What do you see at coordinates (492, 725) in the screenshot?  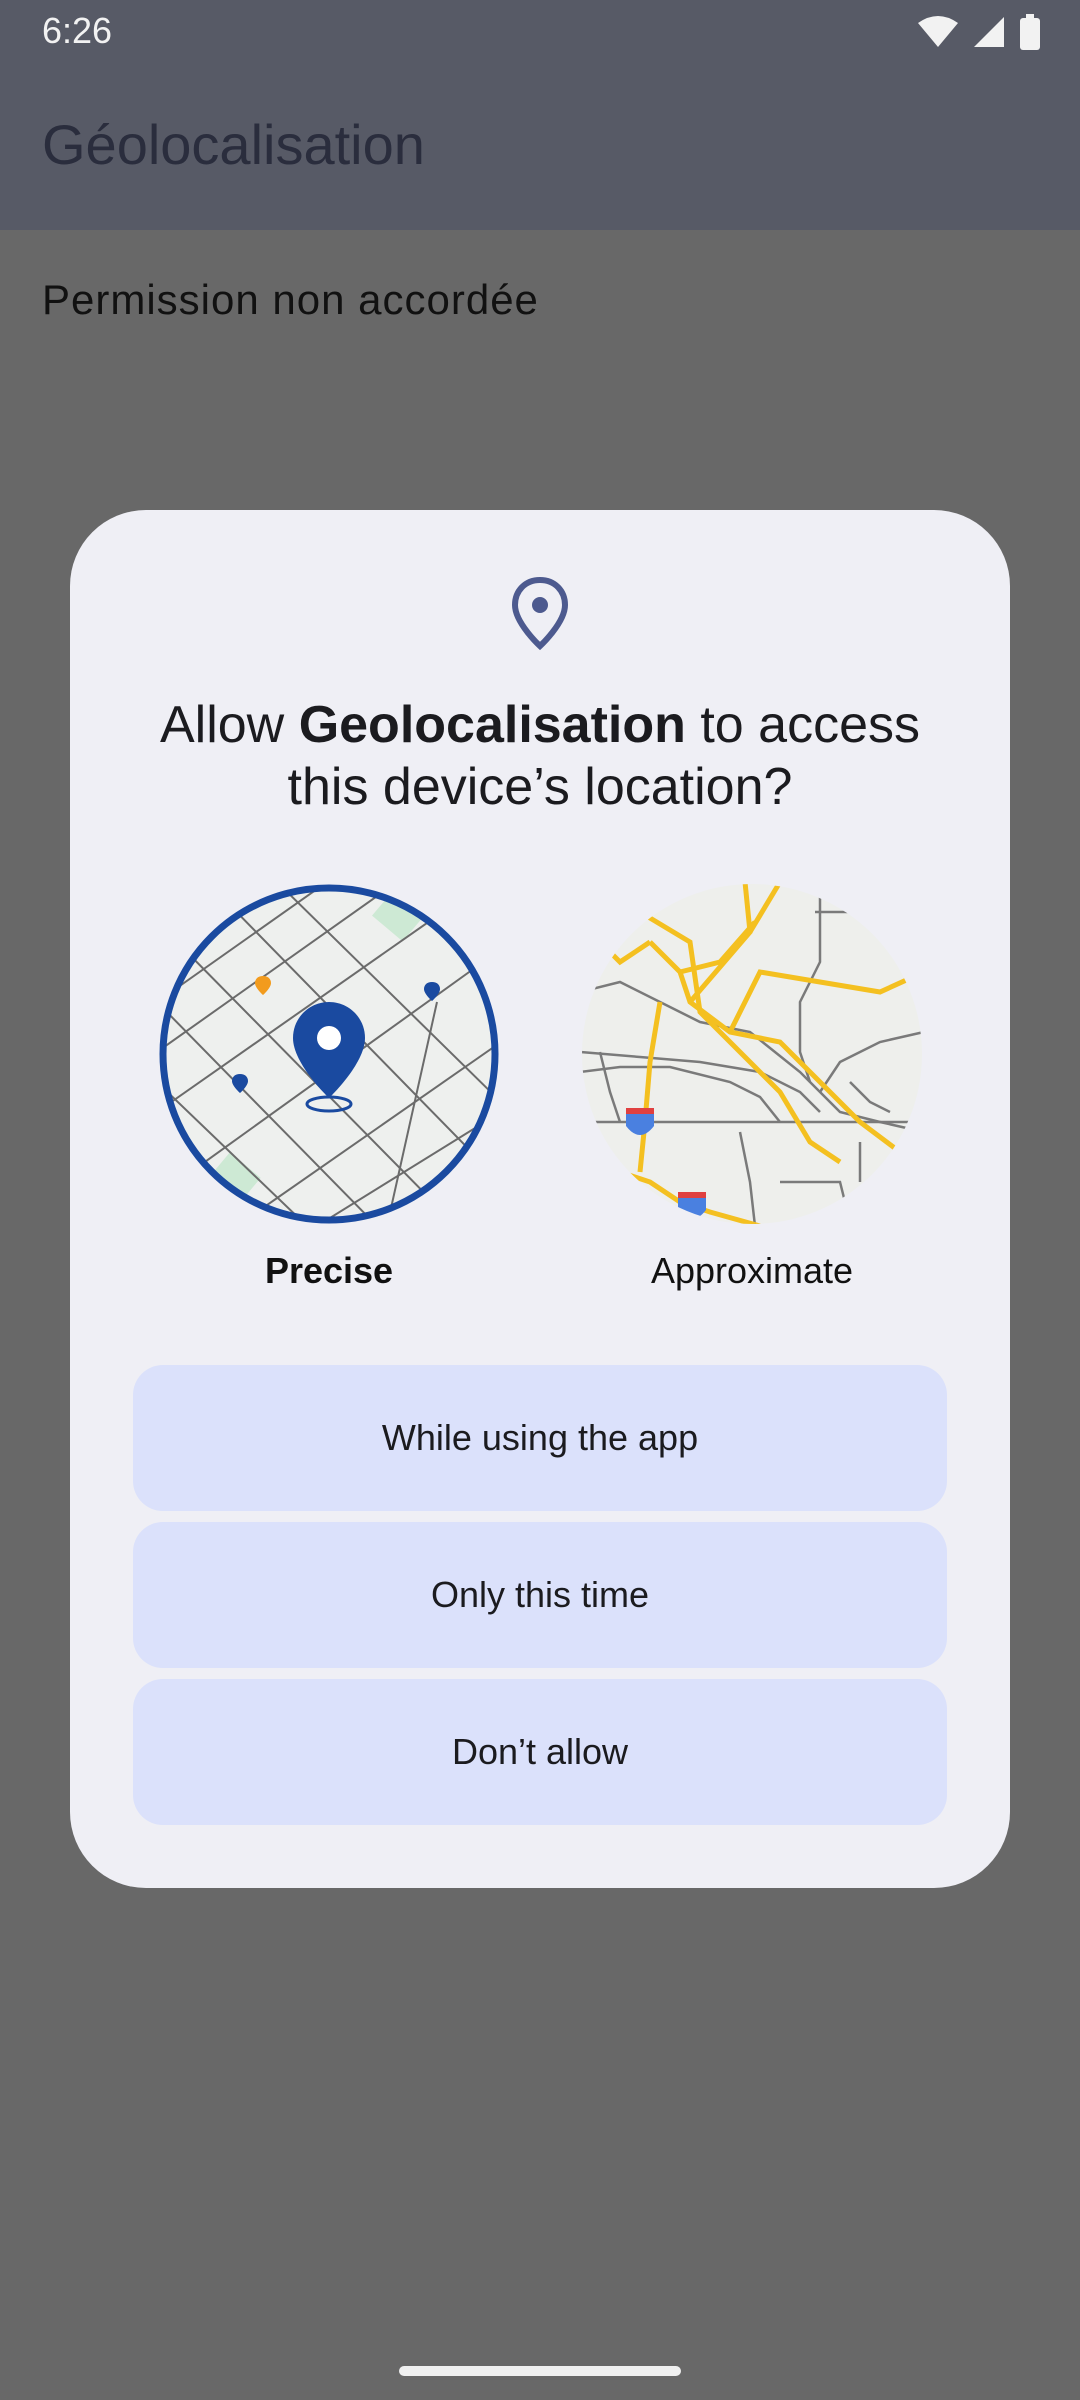 I see `title-app-name: Geolocalisation` at bounding box center [492, 725].